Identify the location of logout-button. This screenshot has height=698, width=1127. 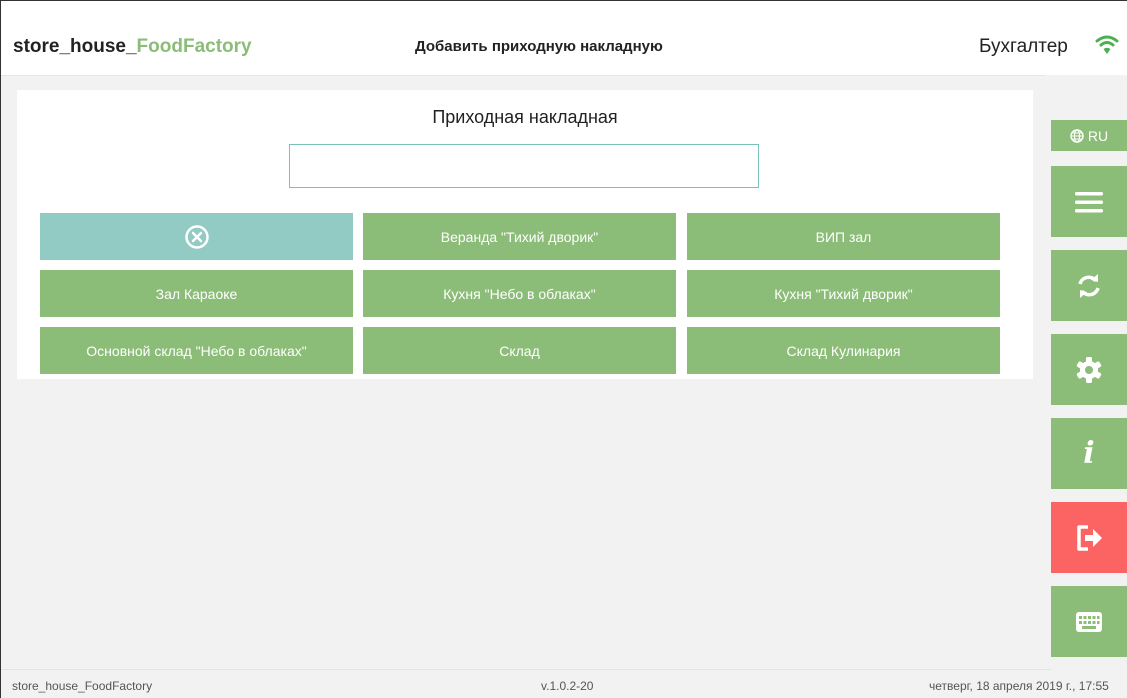
(1089, 537).